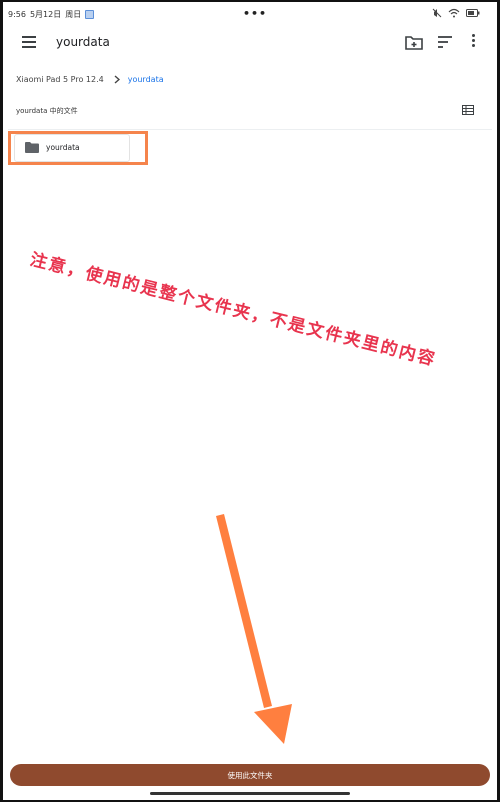 This screenshot has height=802, width=500. I want to click on status-bar: 9:56 5月12日 周日 •••, so click(250, 13).